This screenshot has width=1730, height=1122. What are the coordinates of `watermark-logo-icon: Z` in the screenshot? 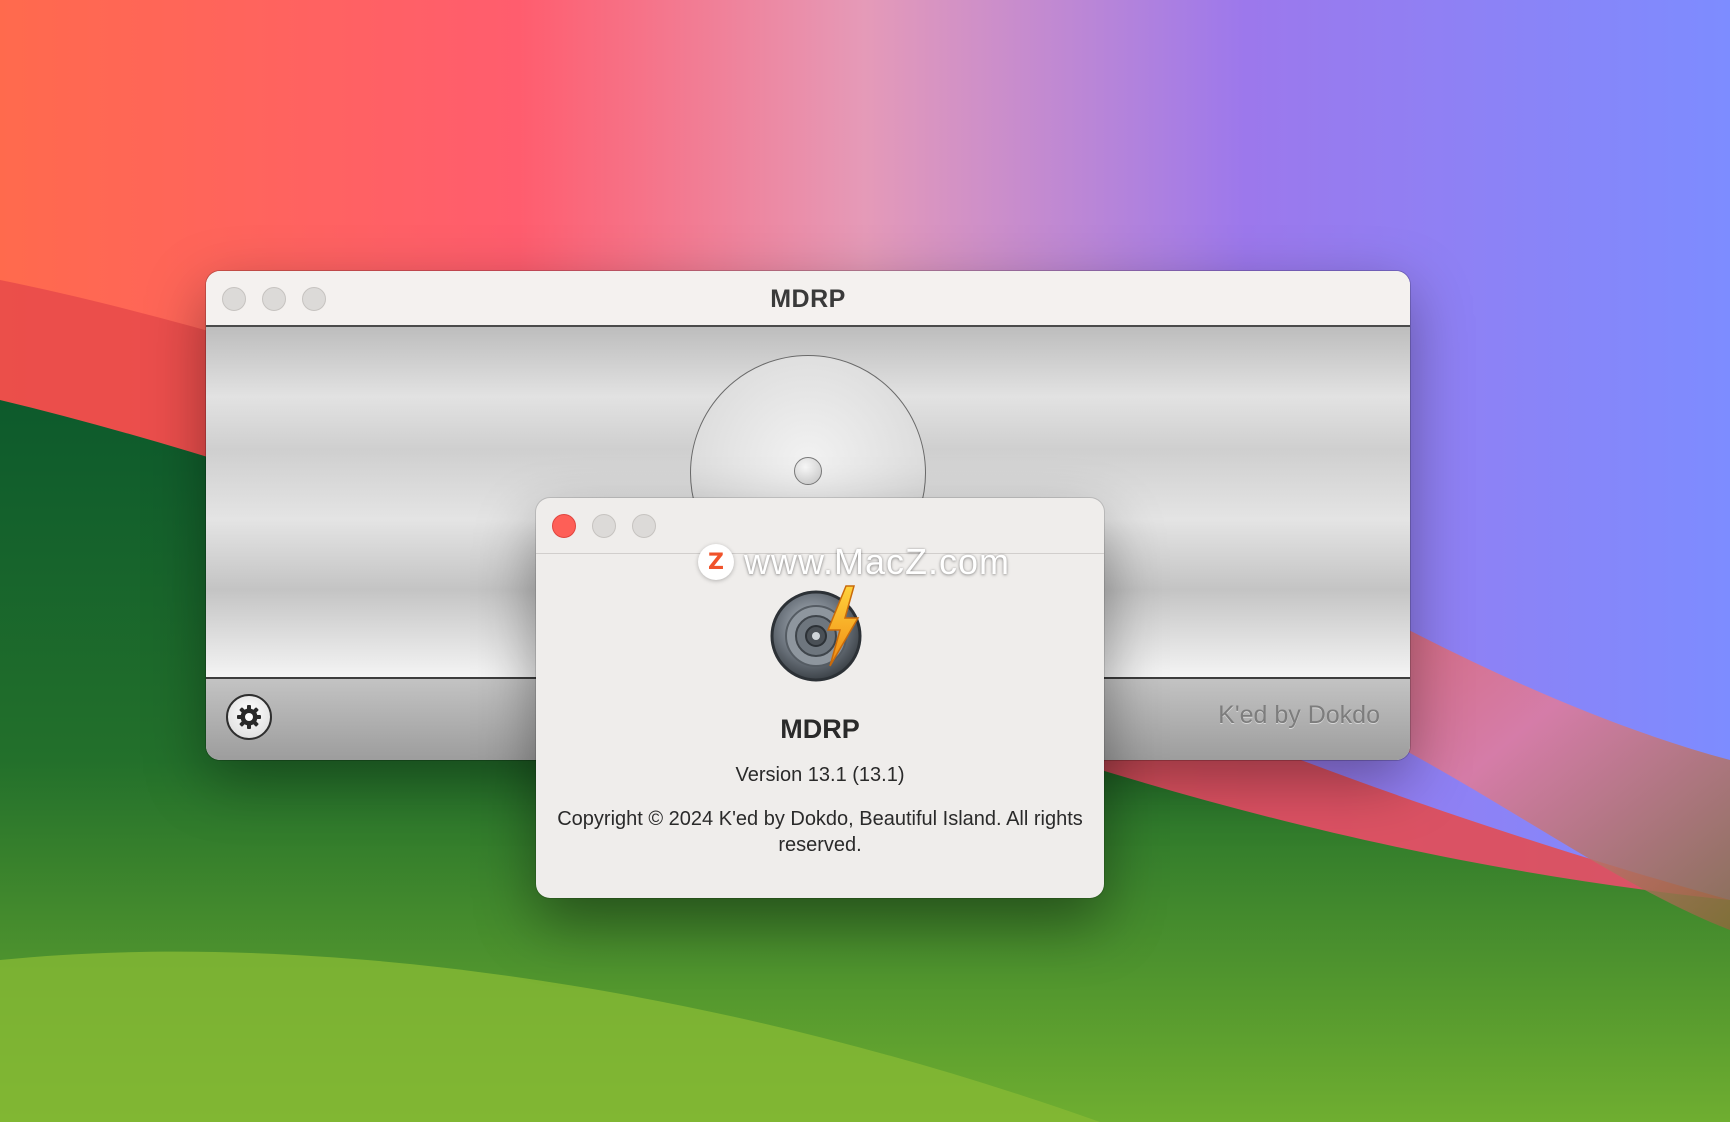 It's located at (716, 562).